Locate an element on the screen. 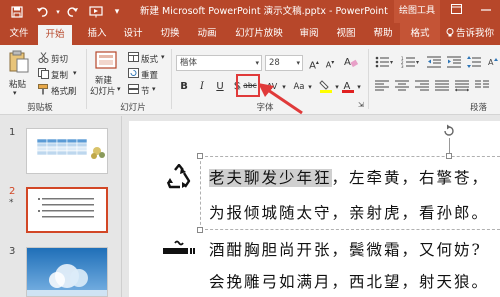 The width and height of the screenshot is (500, 297). recycle-icon is located at coordinates (179, 176).